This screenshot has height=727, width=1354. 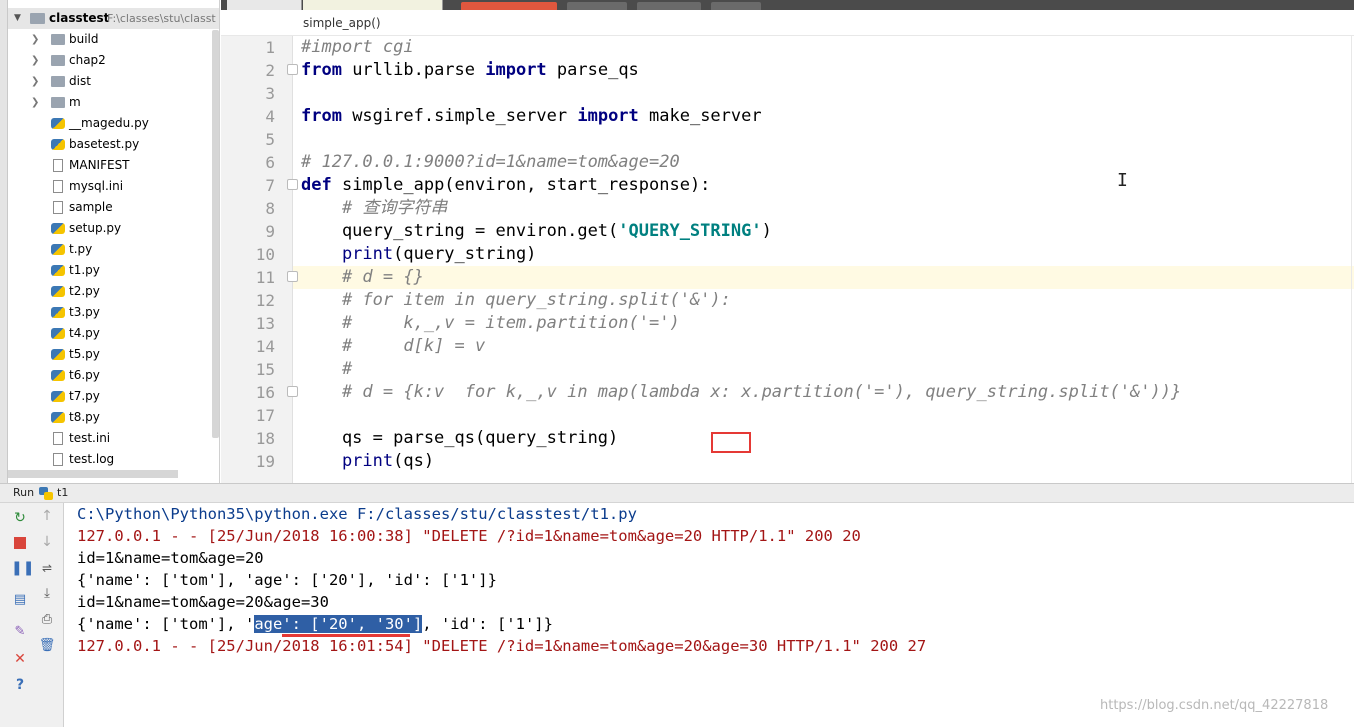 I want to click on project-root: ▼ classtest F:\classes\stu\classt, so click(x=113, y=18).